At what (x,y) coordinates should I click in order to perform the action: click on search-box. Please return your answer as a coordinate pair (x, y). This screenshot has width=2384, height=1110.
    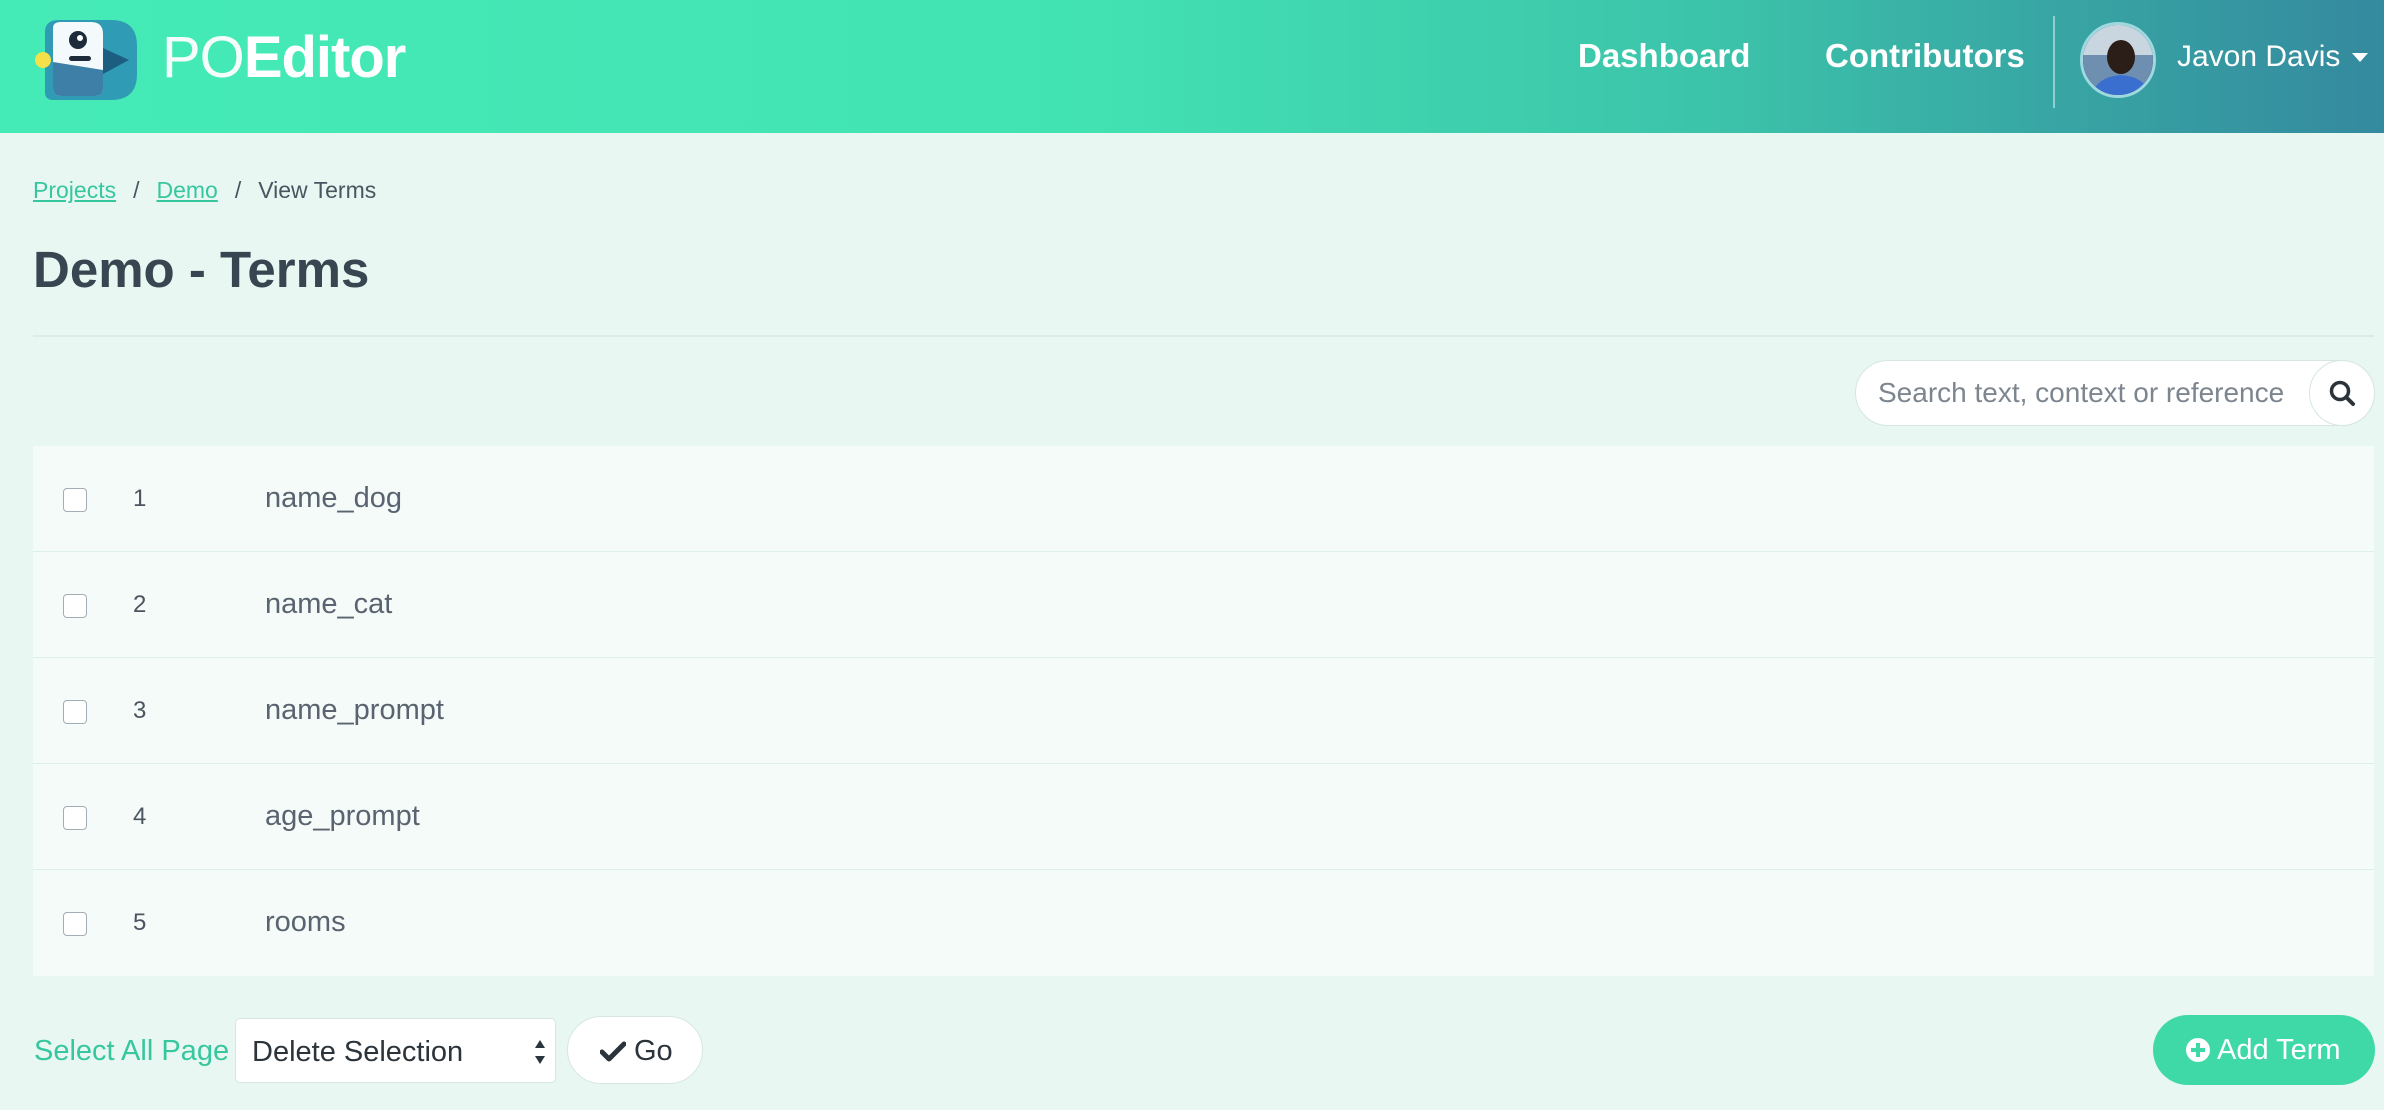
    Looking at the image, I should click on (2115, 393).